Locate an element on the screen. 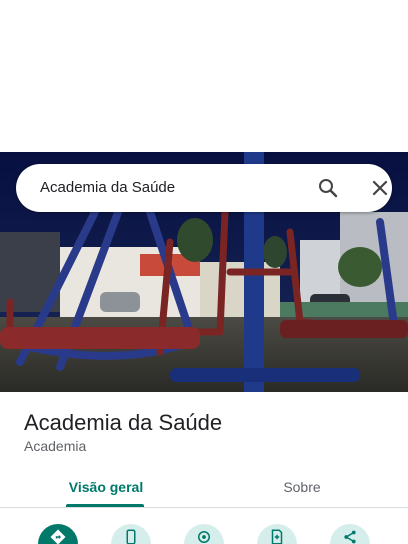 The width and height of the screenshot is (408, 544). call-button is located at coordinates (131, 534).